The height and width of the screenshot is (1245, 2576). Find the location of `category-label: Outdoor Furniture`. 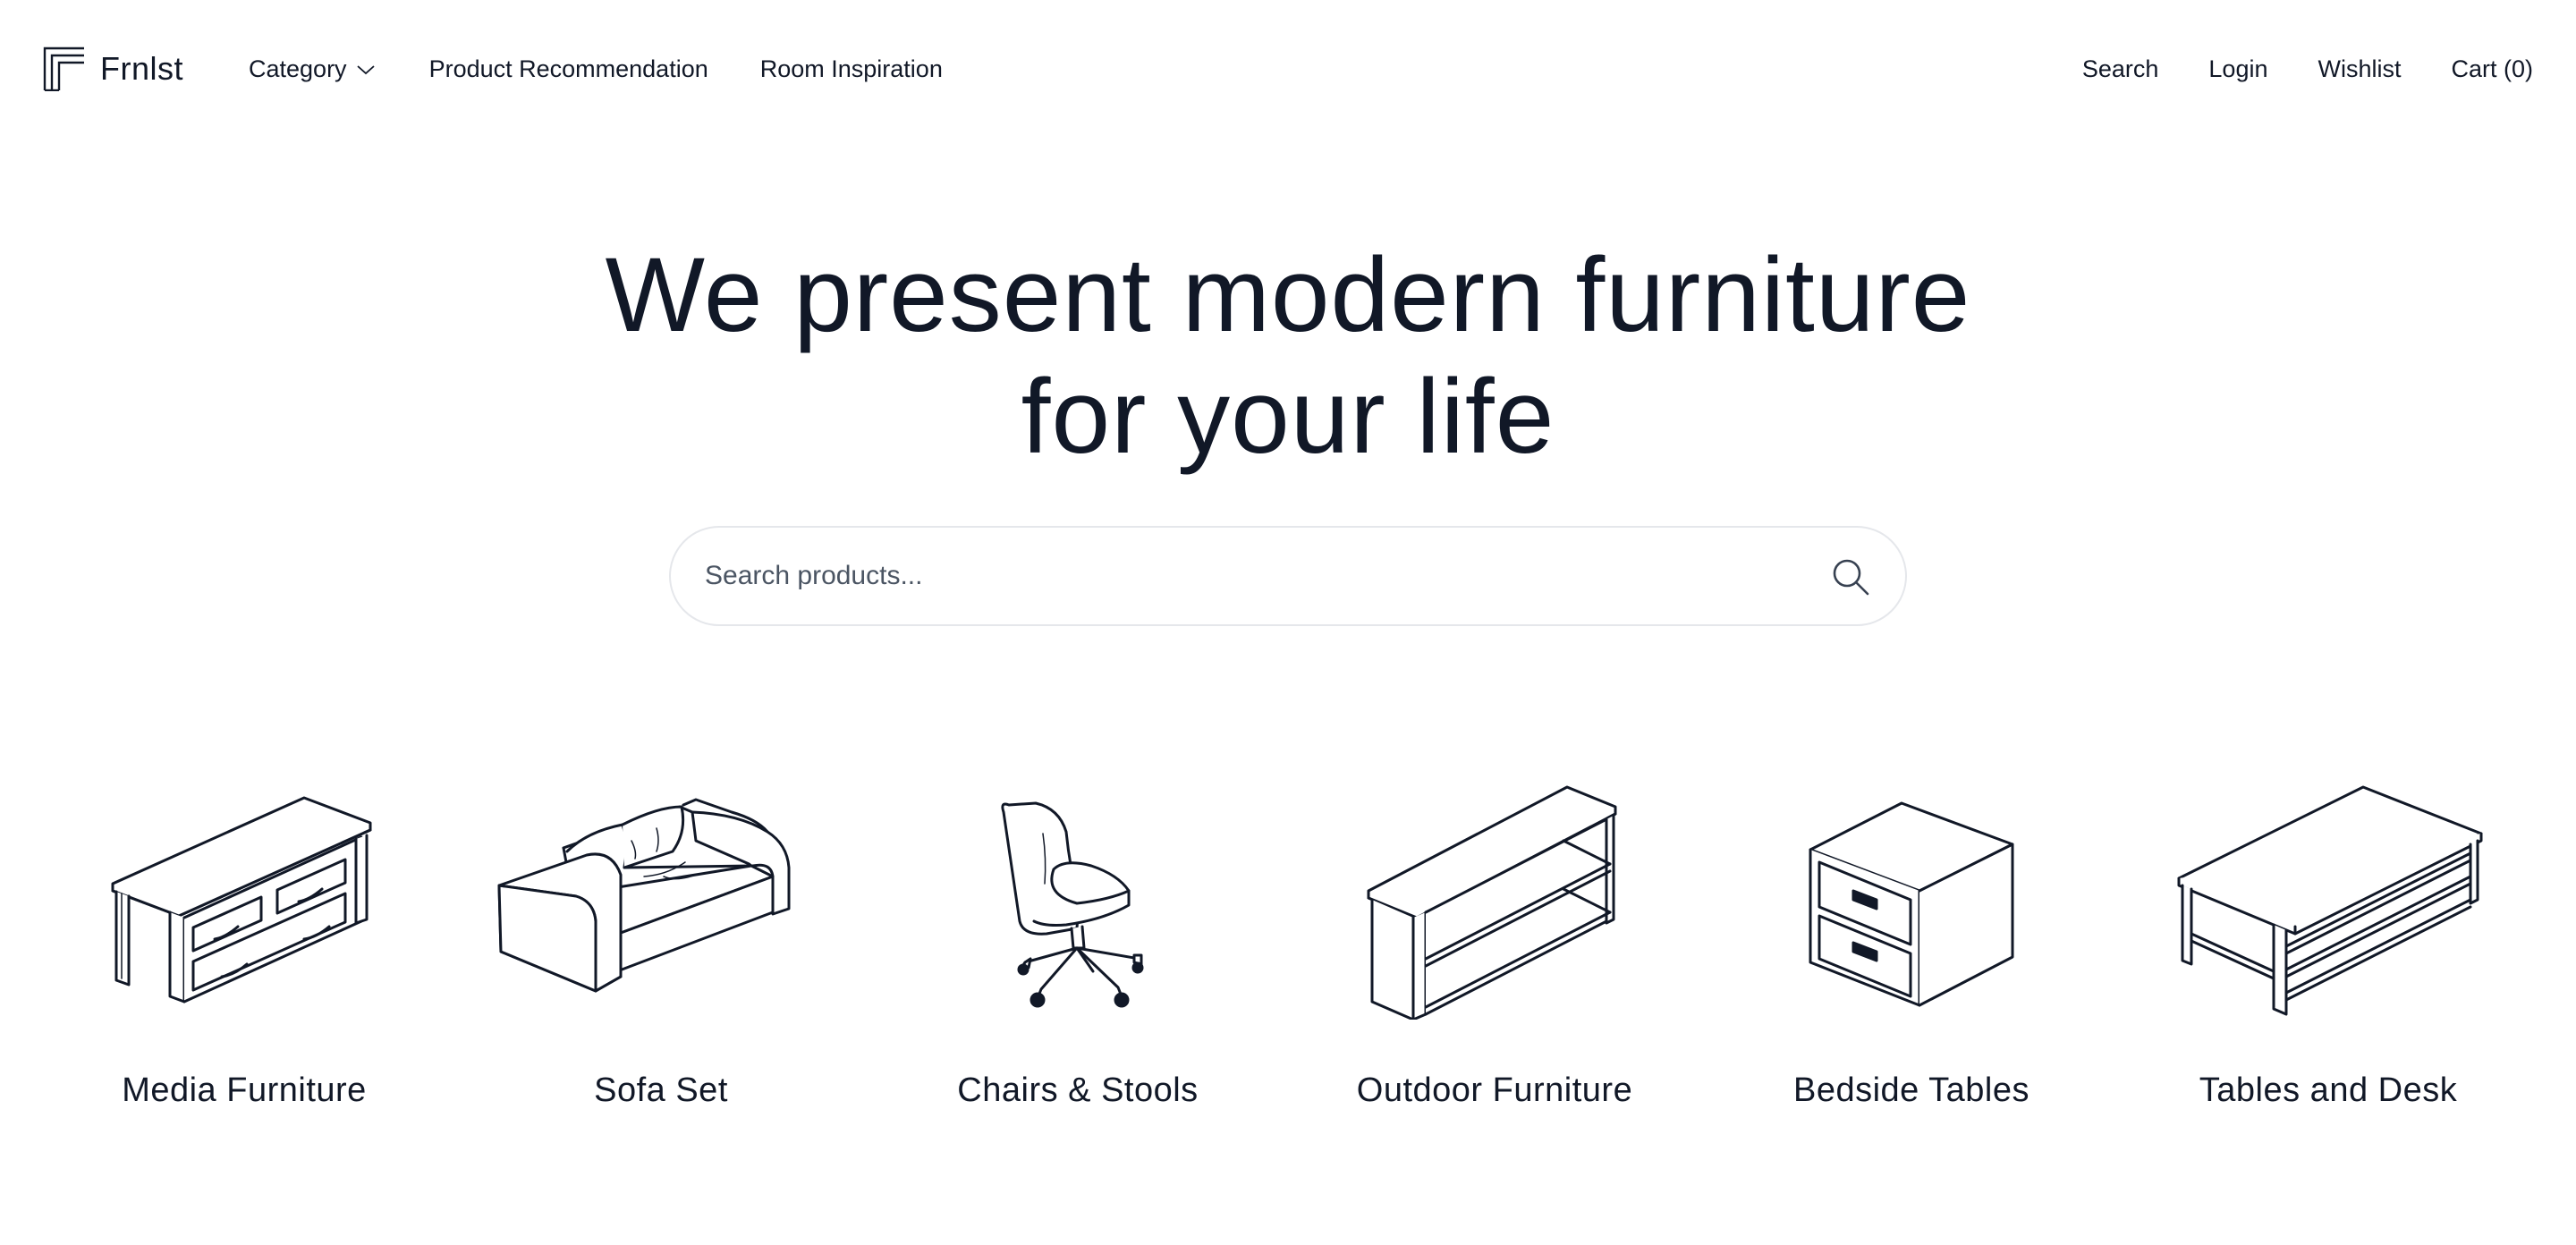

category-label: Outdoor Furniture is located at coordinates (1494, 1090).